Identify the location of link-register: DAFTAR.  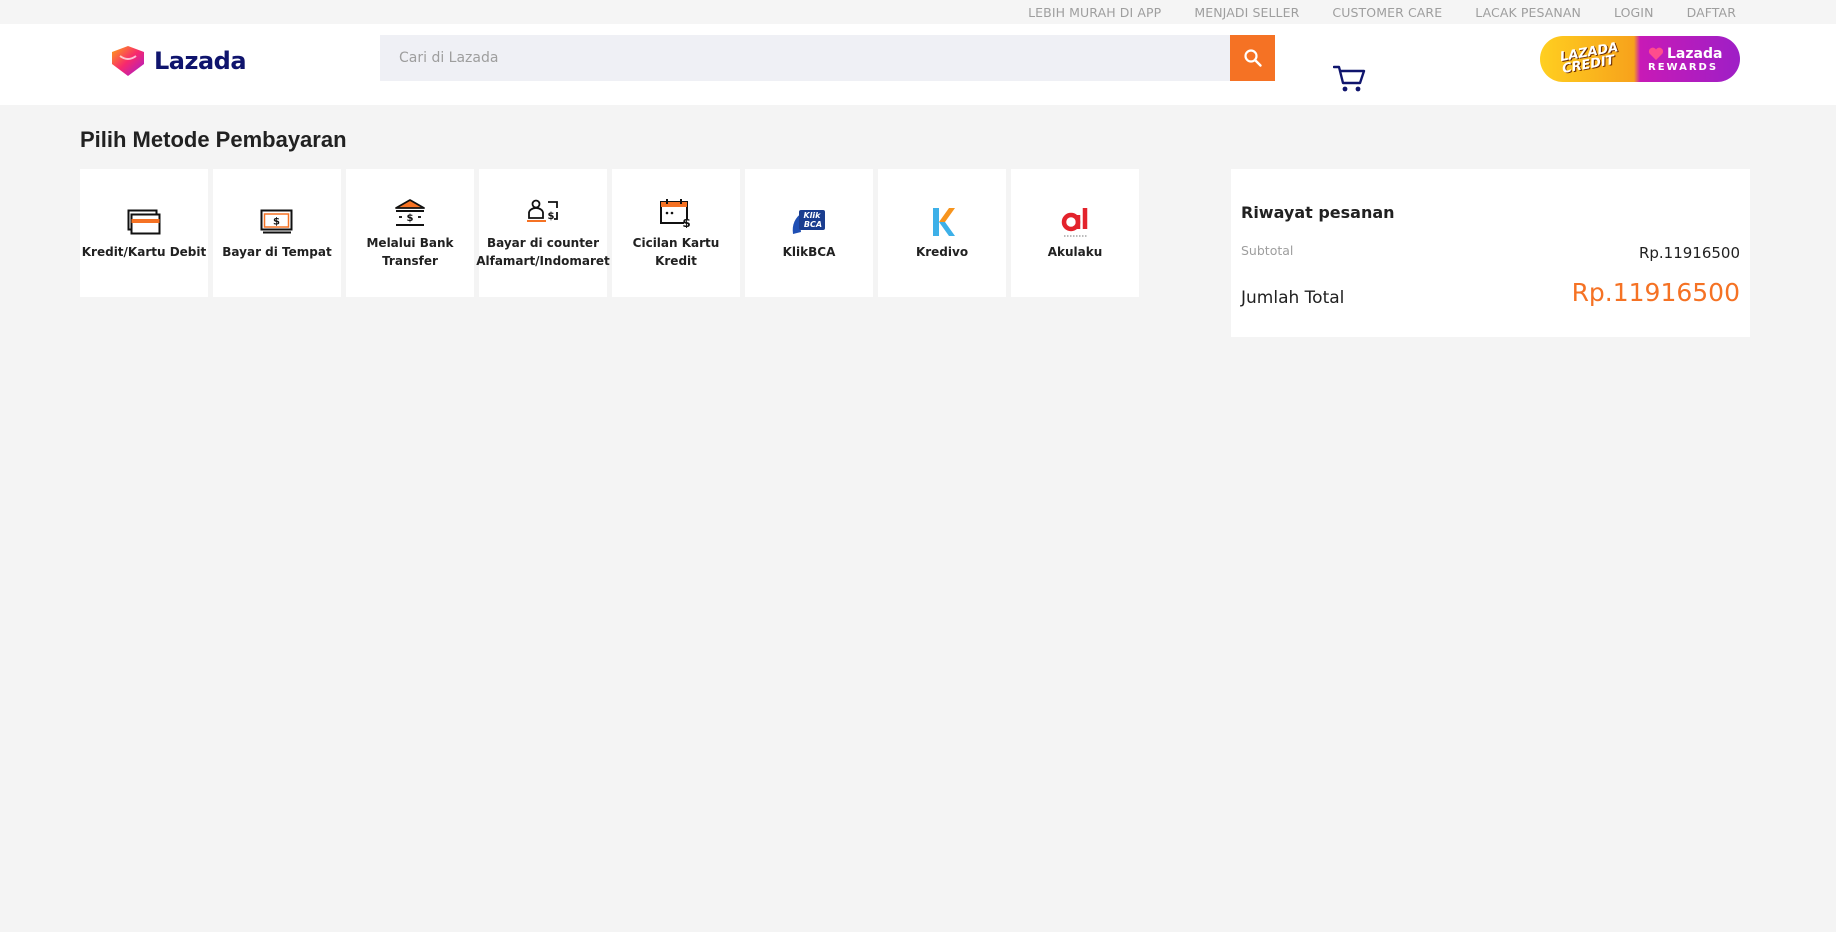
(1711, 12).